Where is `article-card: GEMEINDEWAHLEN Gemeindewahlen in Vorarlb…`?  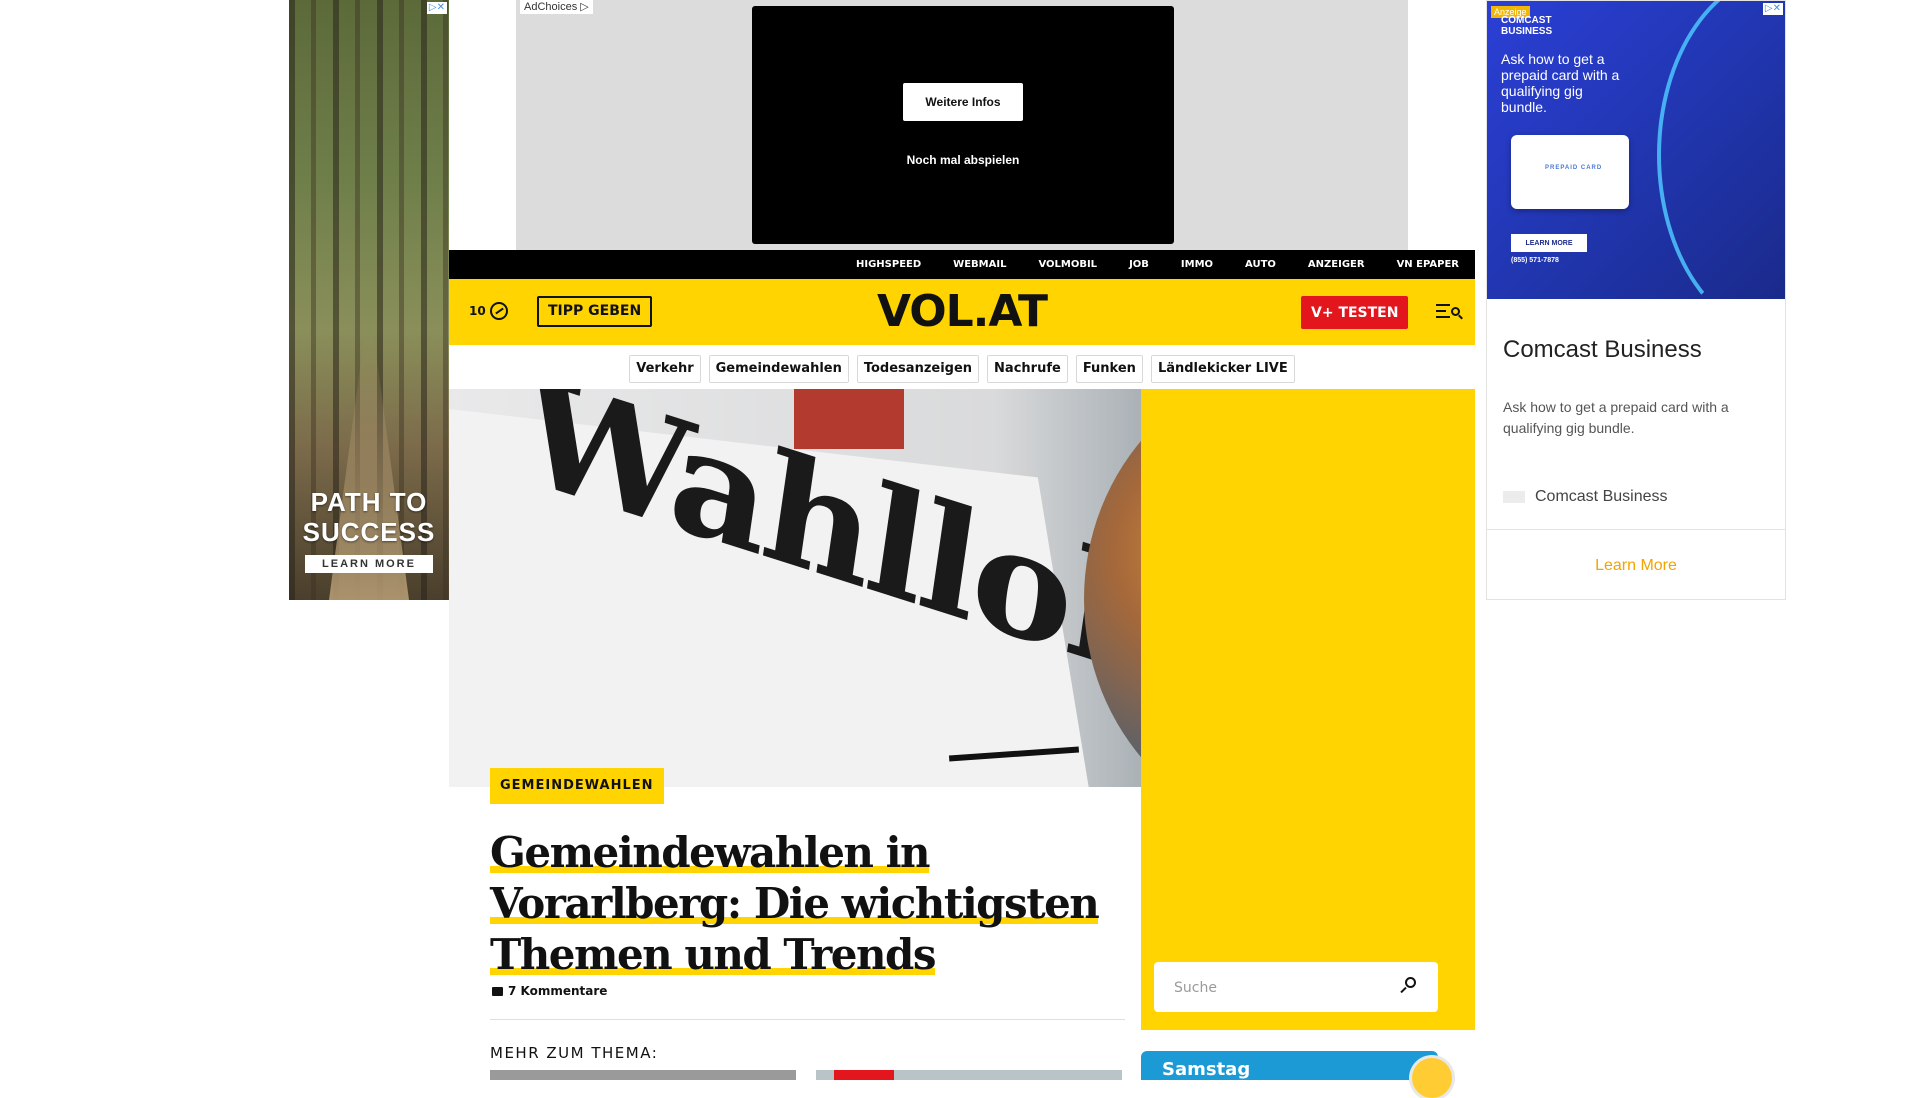
article-card: GEMEINDEWAHLEN Gemeindewahlen in Vorarlb… is located at coordinates (795, 924).